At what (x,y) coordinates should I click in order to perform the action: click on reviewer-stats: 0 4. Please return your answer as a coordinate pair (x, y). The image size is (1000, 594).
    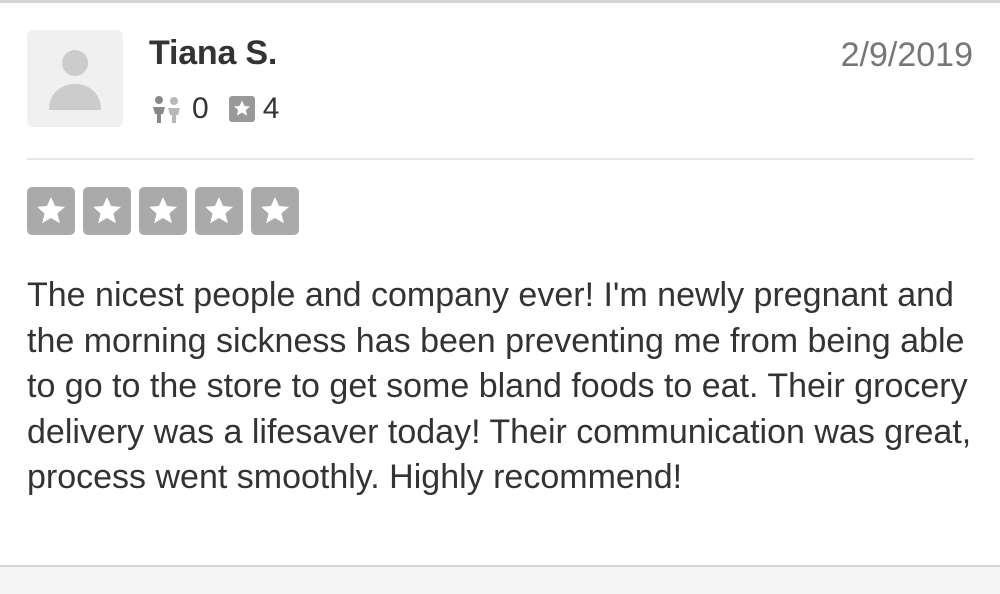
    Looking at the image, I should click on (224, 109).